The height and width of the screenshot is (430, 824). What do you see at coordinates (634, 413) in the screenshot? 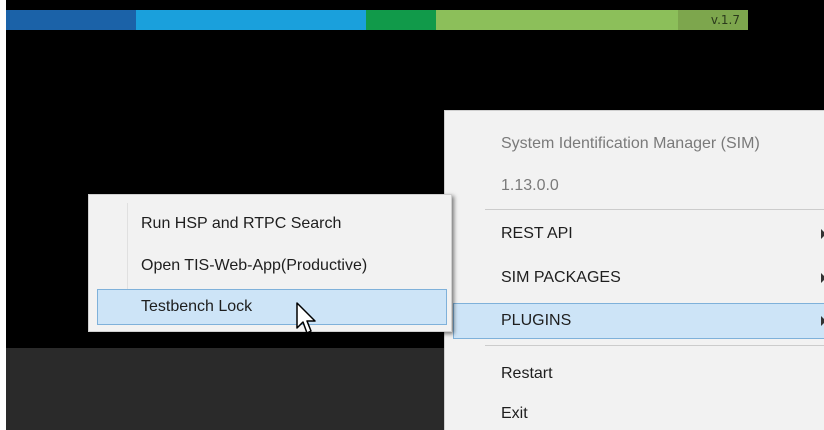
I see `menu-item-exit: Exit` at bounding box center [634, 413].